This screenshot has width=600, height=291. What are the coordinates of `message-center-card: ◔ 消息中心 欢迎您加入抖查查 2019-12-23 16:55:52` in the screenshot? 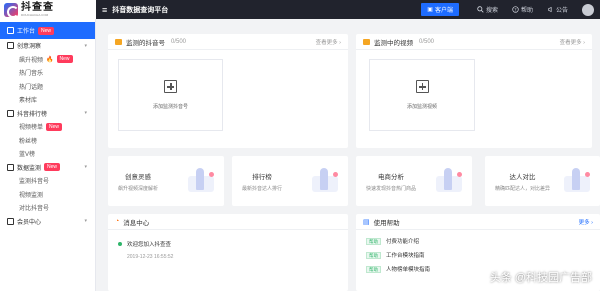 It's located at (228, 252).